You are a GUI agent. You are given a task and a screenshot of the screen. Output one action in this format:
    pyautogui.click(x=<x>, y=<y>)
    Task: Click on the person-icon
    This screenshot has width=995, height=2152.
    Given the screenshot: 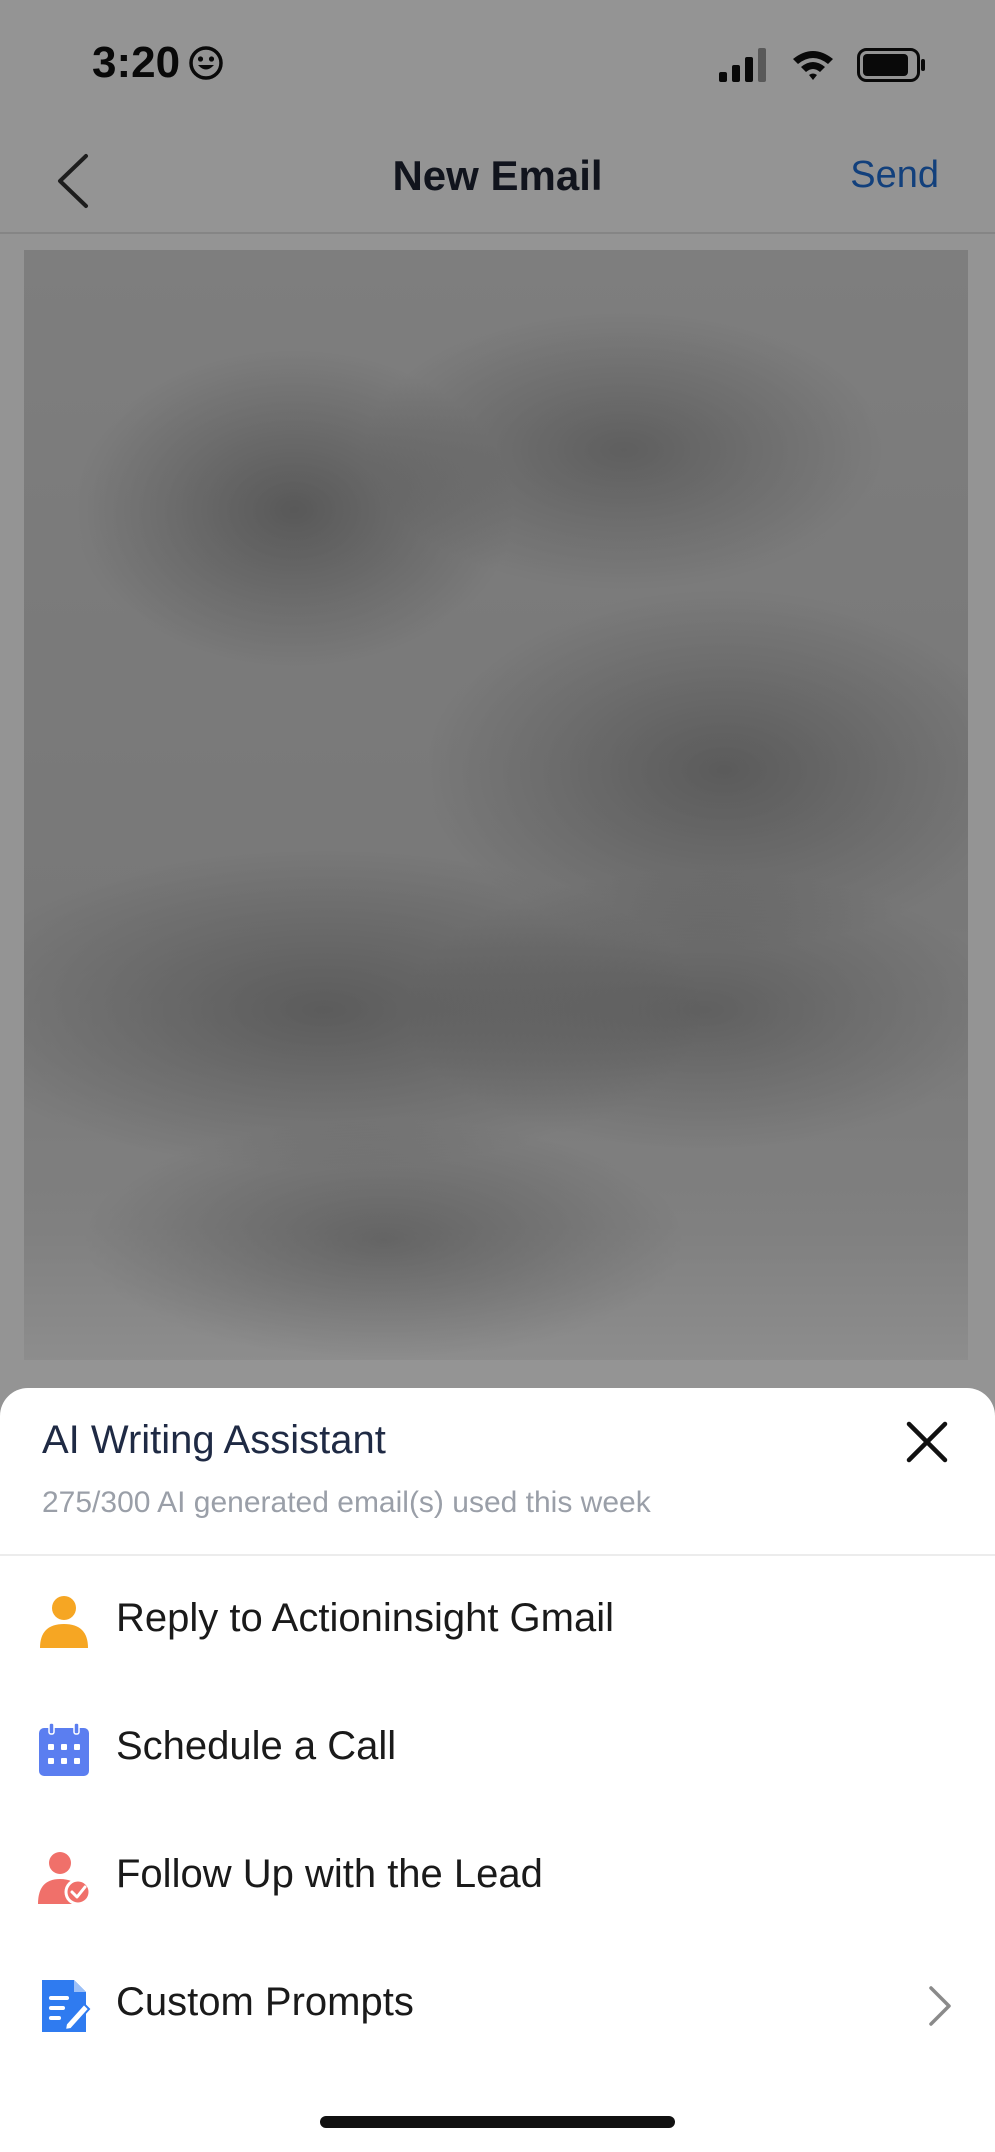 What is the action you would take?
    pyautogui.click(x=64, y=1622)
    